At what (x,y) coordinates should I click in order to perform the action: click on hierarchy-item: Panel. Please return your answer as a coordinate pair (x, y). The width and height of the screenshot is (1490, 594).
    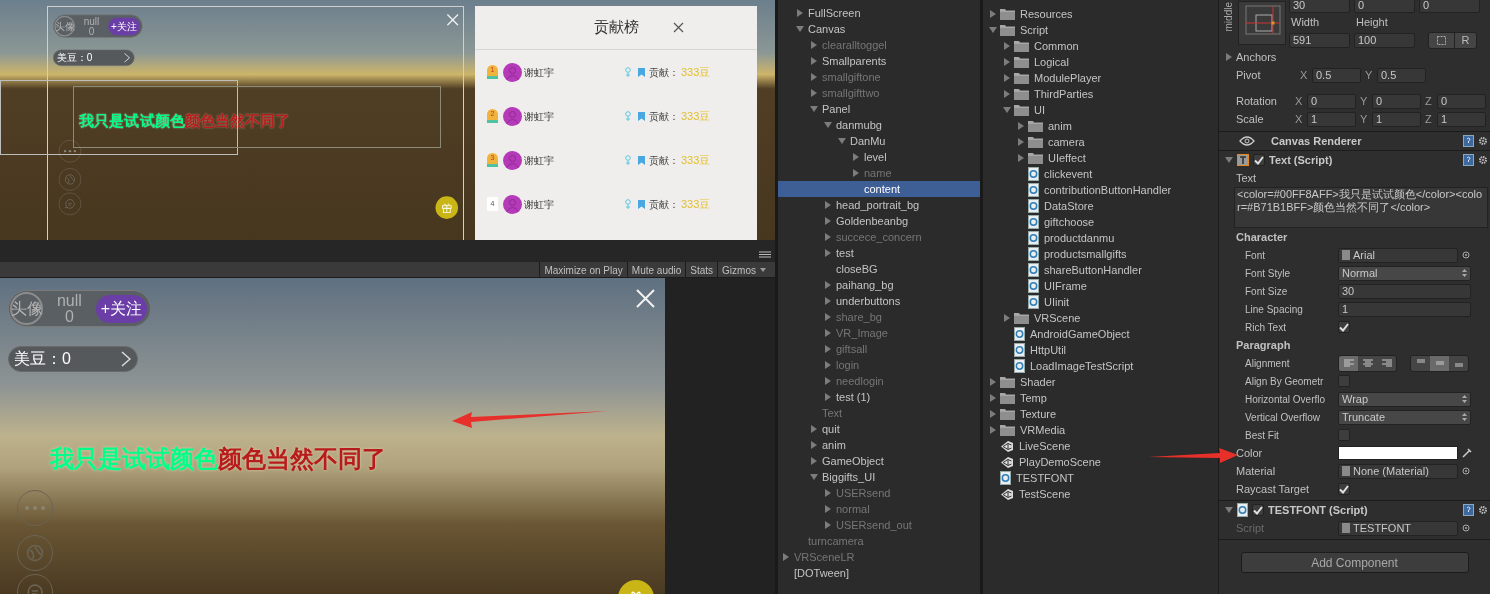
    Looking at the image, I should click on (879, 109).